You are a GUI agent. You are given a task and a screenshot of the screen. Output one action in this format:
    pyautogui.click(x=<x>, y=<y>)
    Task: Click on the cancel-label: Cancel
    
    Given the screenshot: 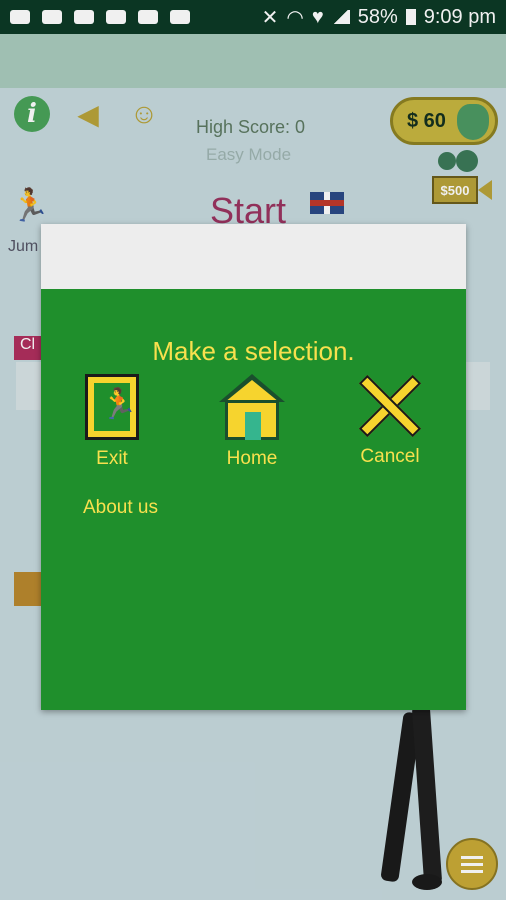 What is the action you would take?
    pyautogui.click(x=390, y=456)
    